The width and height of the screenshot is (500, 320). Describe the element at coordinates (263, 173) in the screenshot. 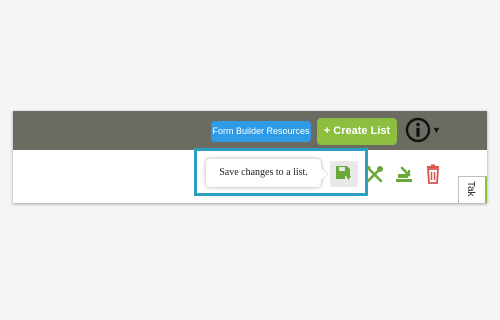

I see `tooltip: Save changes to a list.` at that location.